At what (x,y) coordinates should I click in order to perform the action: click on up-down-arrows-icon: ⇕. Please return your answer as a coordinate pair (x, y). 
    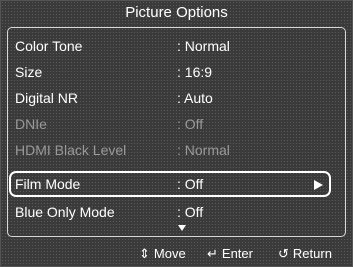
    Looking at the image, I should click on (144, 253).